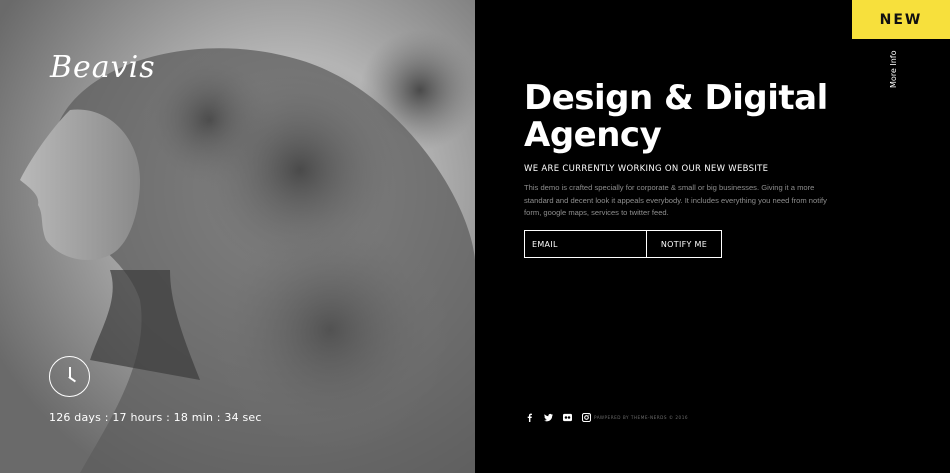 The width and height of the screenshot is (950, 473). What do you see at coordinates (895, 68) in the screenshot?
I see `more-info-link: More Info` at bounding box center [895, 68].